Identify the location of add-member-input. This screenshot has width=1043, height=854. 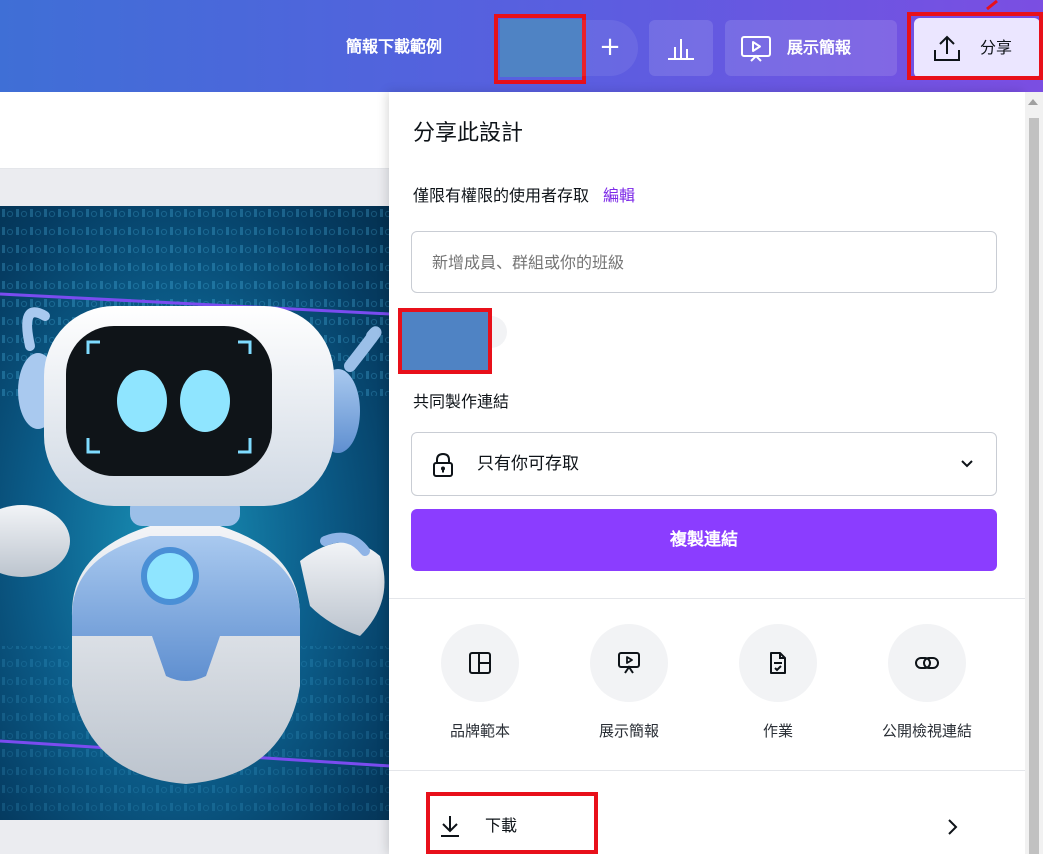
(704, 262).